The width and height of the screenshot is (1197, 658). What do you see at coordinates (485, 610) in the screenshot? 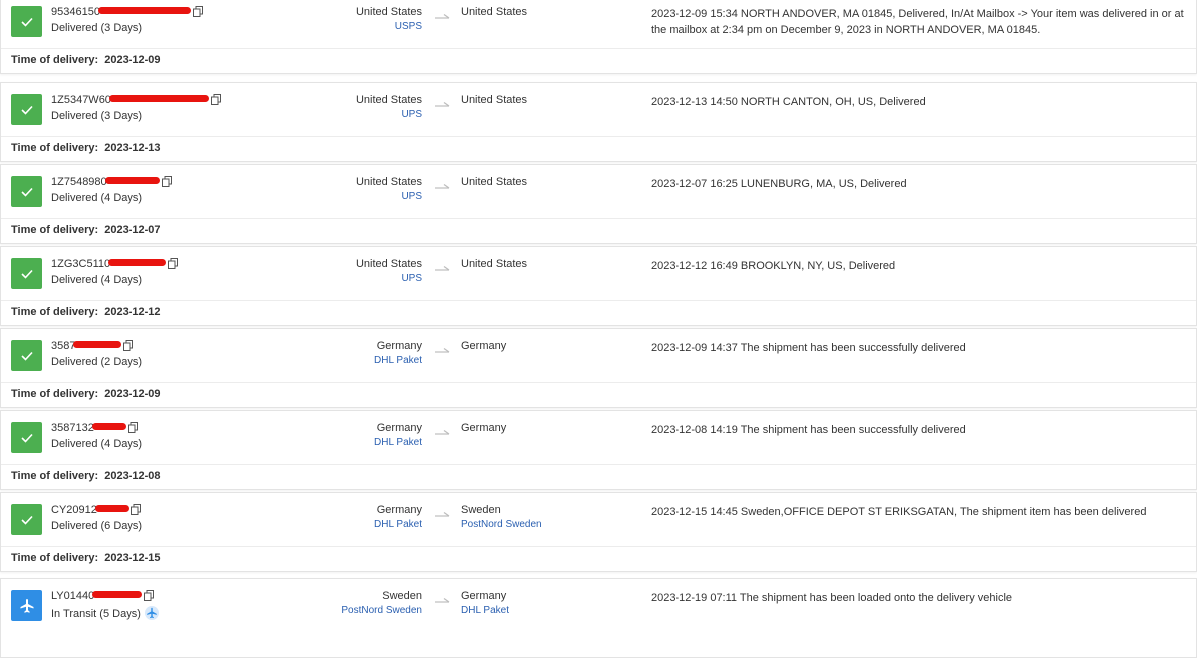
I see `destination-carrier-link: DHL Paket` at bounding box center [485, 610].